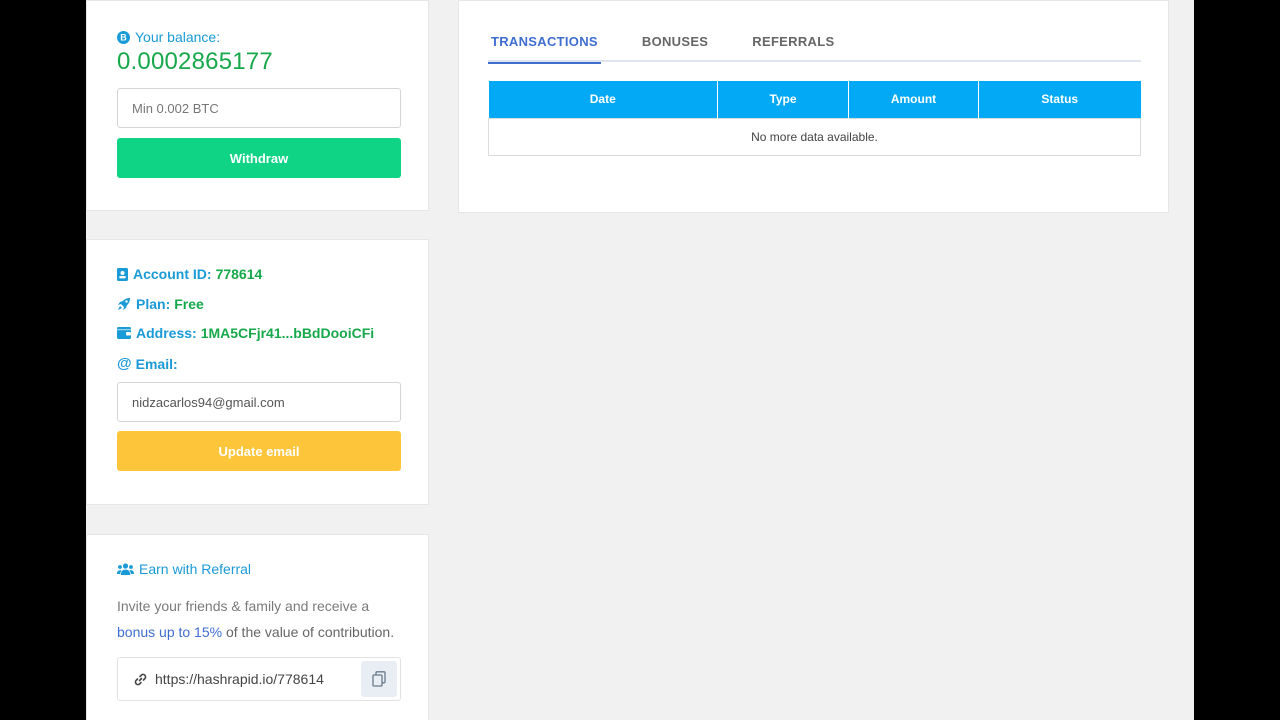  What do you see at coordinates (239, 679) in the screenshot?
I see `referral-link-text: https://hashrapid.io/778614` at bounding box center [239, 679].